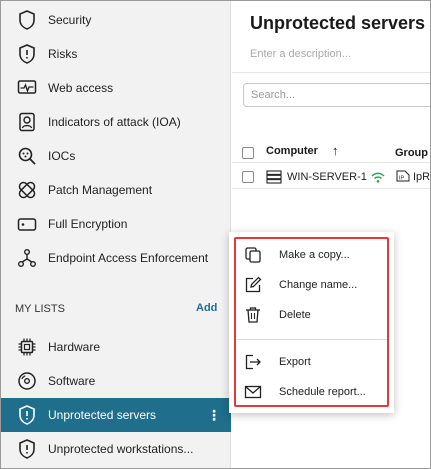 The width and height of the screenshot is (431, 469). I want to click on ip-icon: IP, so click(403, 178).